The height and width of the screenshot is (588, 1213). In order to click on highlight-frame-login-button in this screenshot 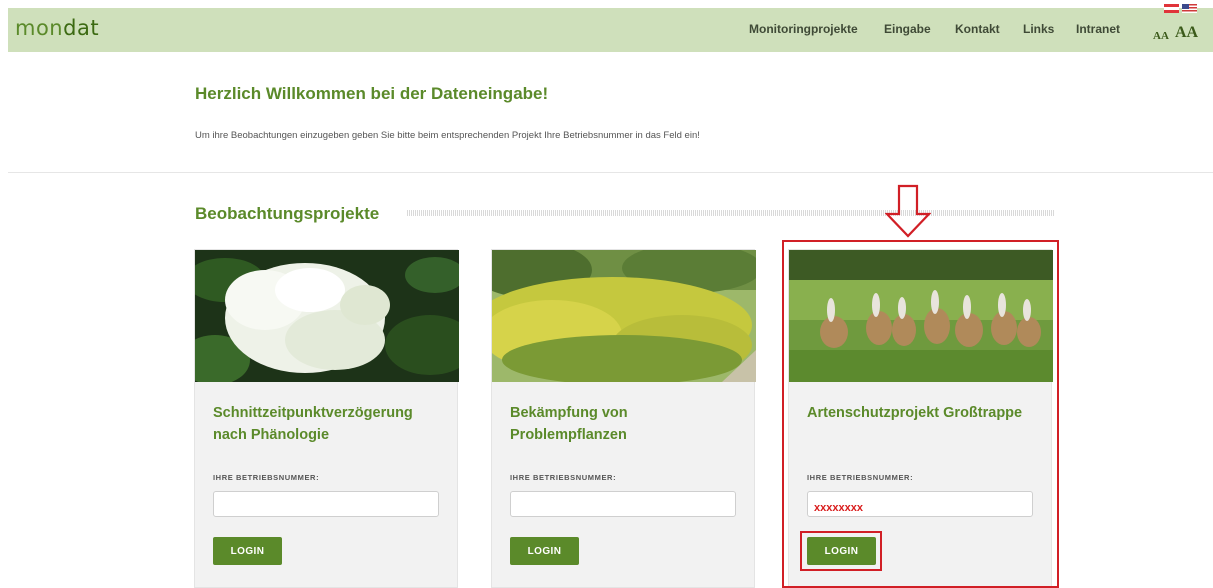, I will do `click(841, 551)`.